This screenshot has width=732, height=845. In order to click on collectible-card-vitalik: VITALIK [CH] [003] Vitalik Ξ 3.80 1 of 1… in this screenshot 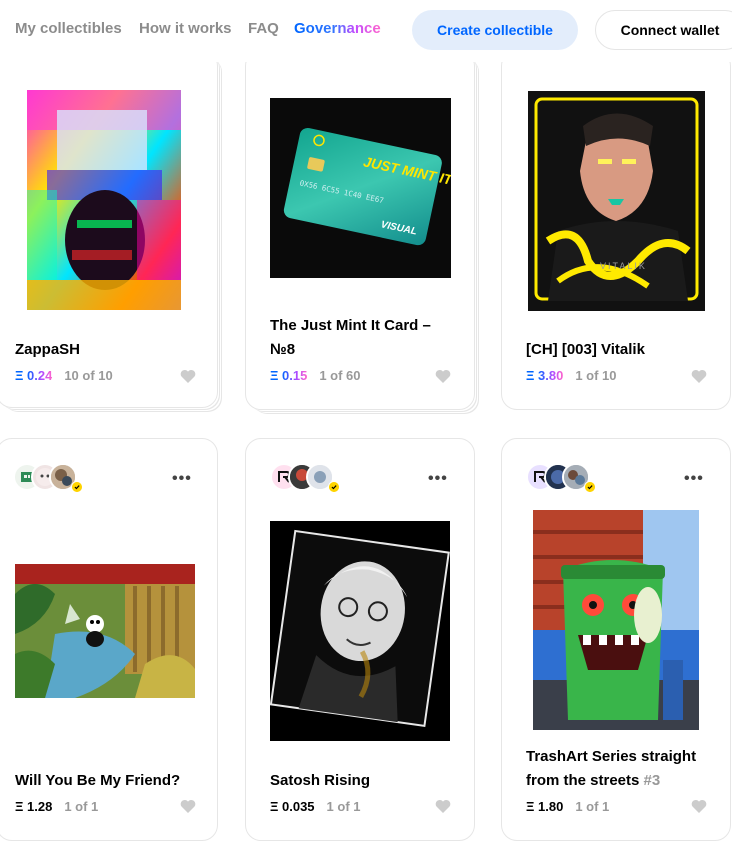, I will do `click(616, 230)`.